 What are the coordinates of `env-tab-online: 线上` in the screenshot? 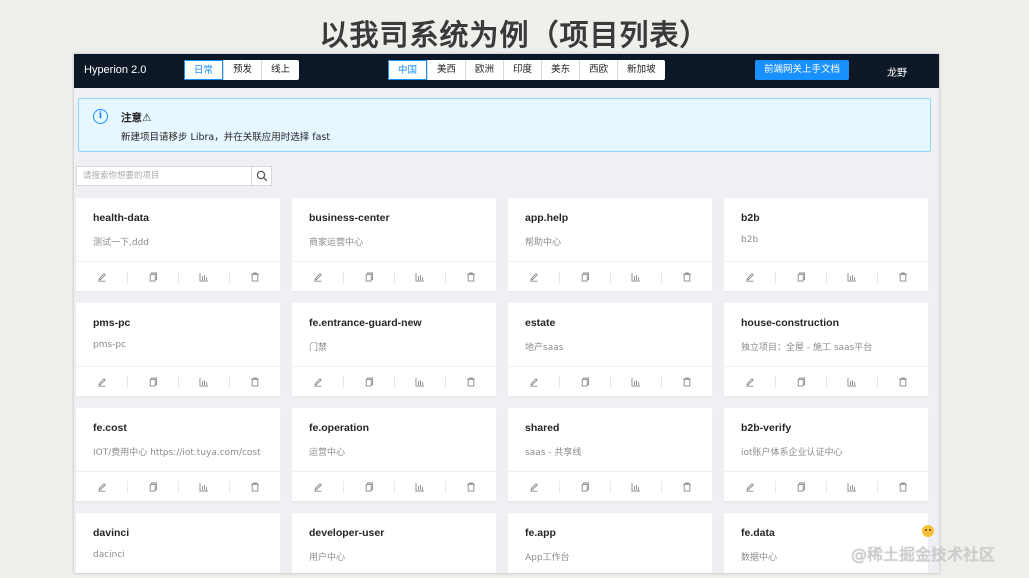 It's located at (280, 70).